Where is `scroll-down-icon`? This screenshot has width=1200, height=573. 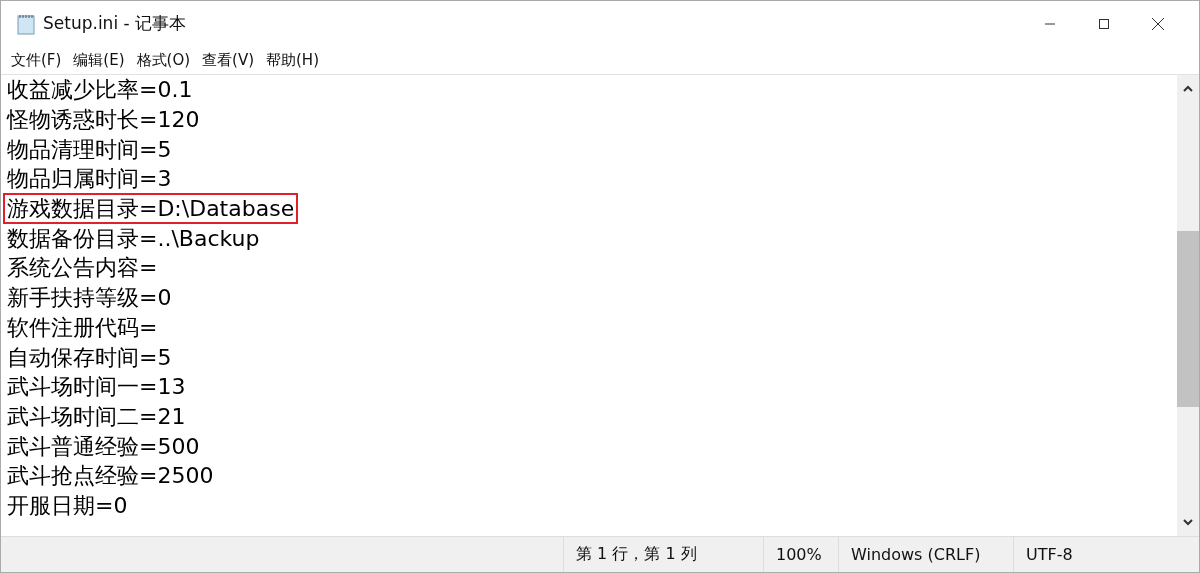
scroll-down-icon is located at coordinates (1188, 522).